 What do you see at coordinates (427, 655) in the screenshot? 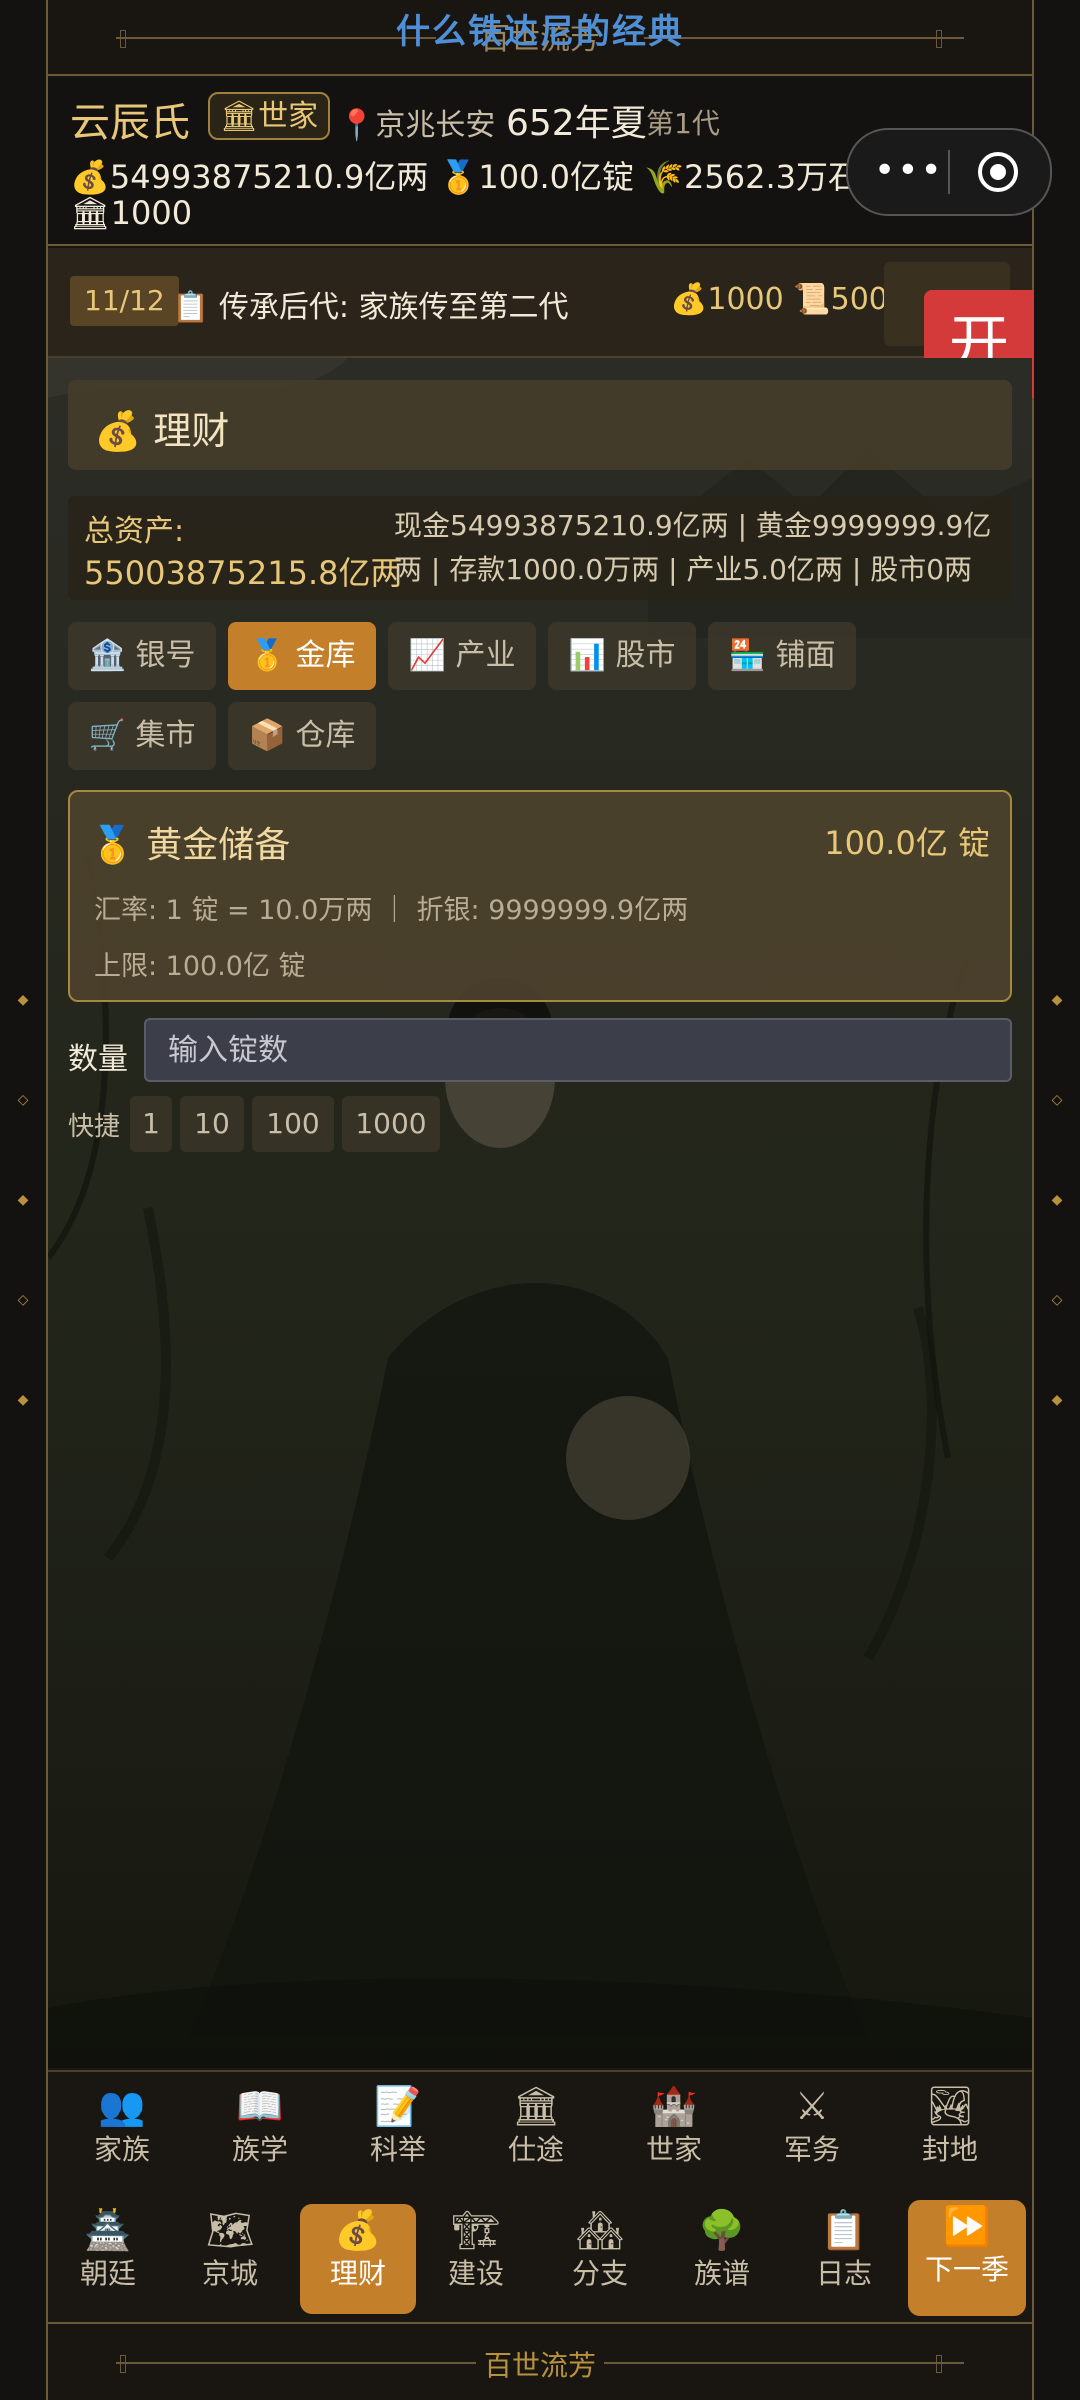
I see `chart-up-icon: 📈` at bounding box center [427, 655].